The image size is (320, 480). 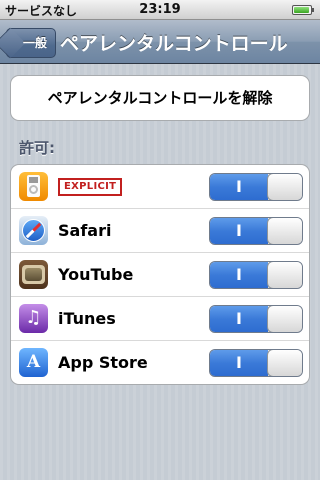 I want to click on list-item-youtube: YouTube I, so click(x=160, y=275).